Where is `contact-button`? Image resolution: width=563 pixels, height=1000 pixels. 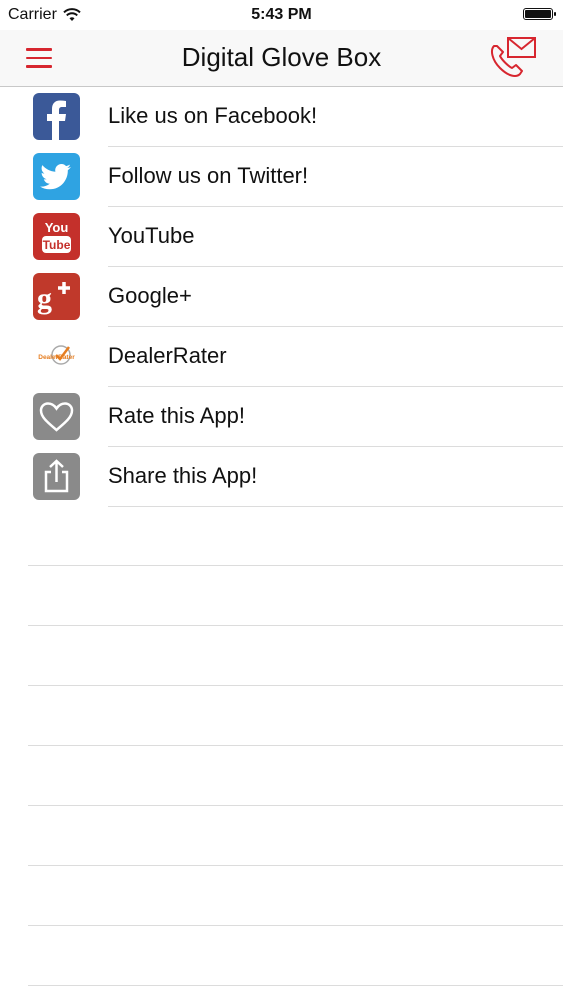
contact-button is located at coordinates (514, 58).